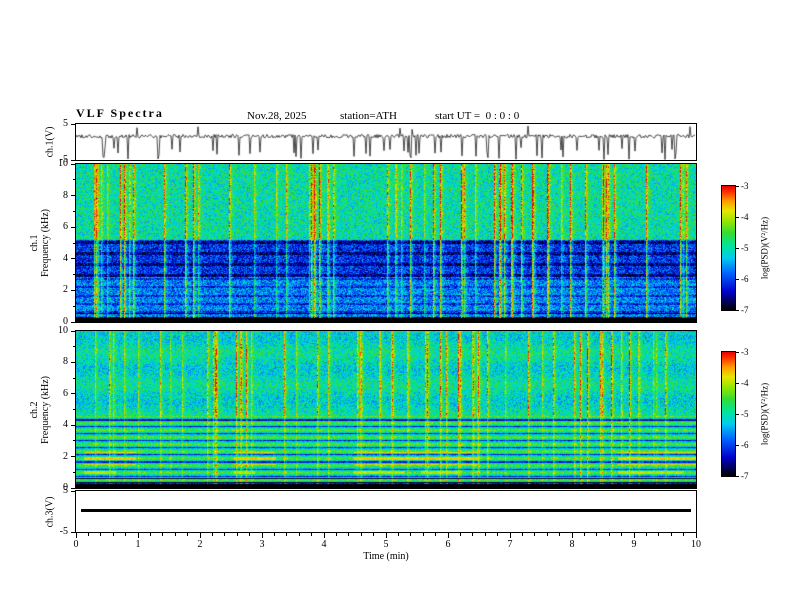  I want to click on ch3-panel, so click(386, 511).